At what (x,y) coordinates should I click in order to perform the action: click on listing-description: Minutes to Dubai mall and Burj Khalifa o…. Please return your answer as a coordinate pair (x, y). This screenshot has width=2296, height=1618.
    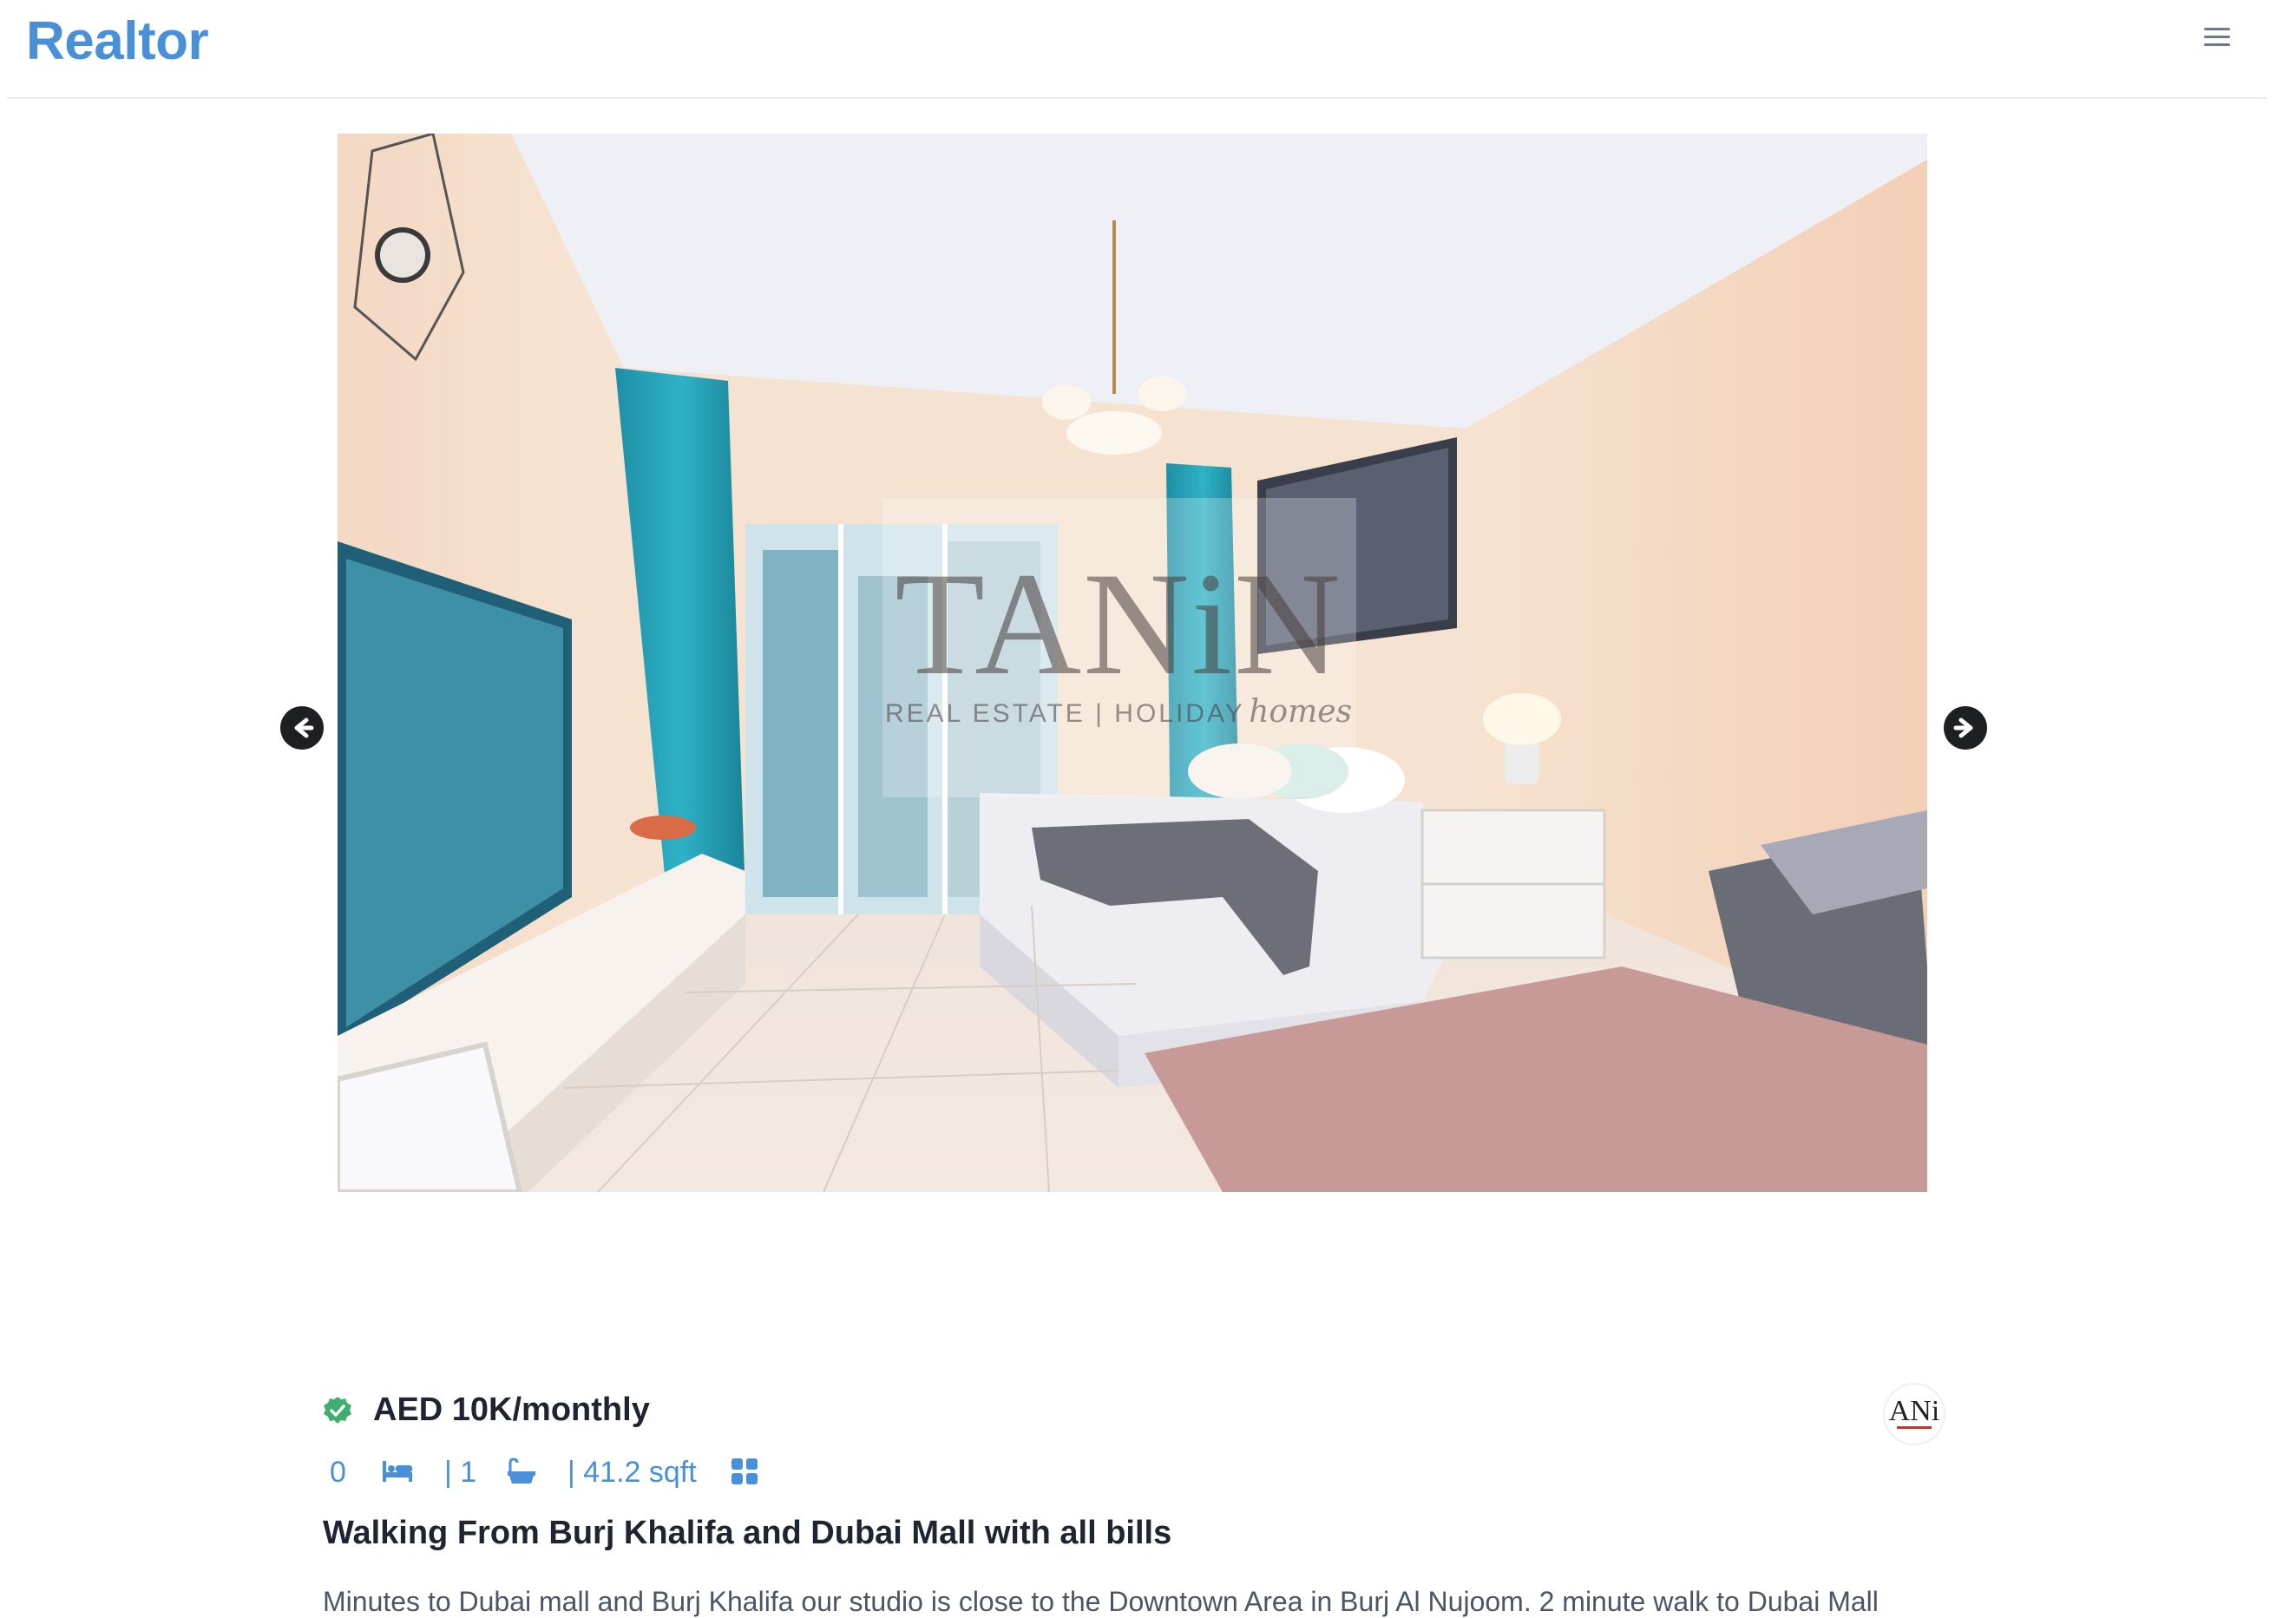
    Looking at the image, I should click on (1101, 1601).